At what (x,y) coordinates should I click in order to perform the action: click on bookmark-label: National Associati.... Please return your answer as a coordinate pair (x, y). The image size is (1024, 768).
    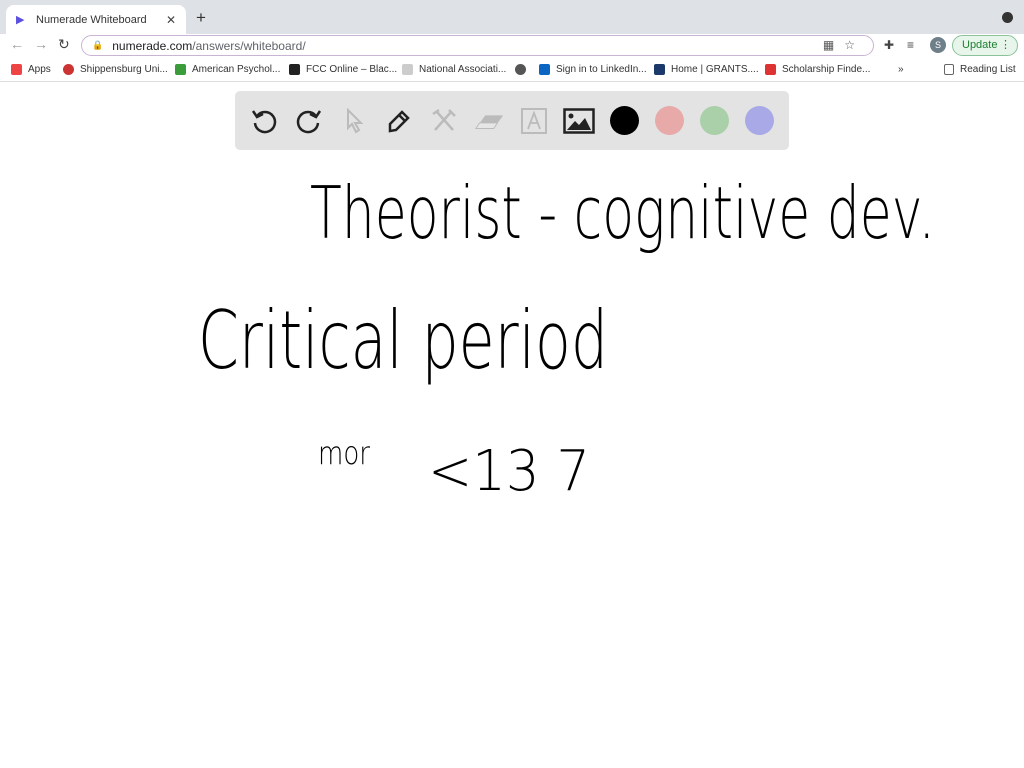
    Looking at the image, I should click on (463, 69).